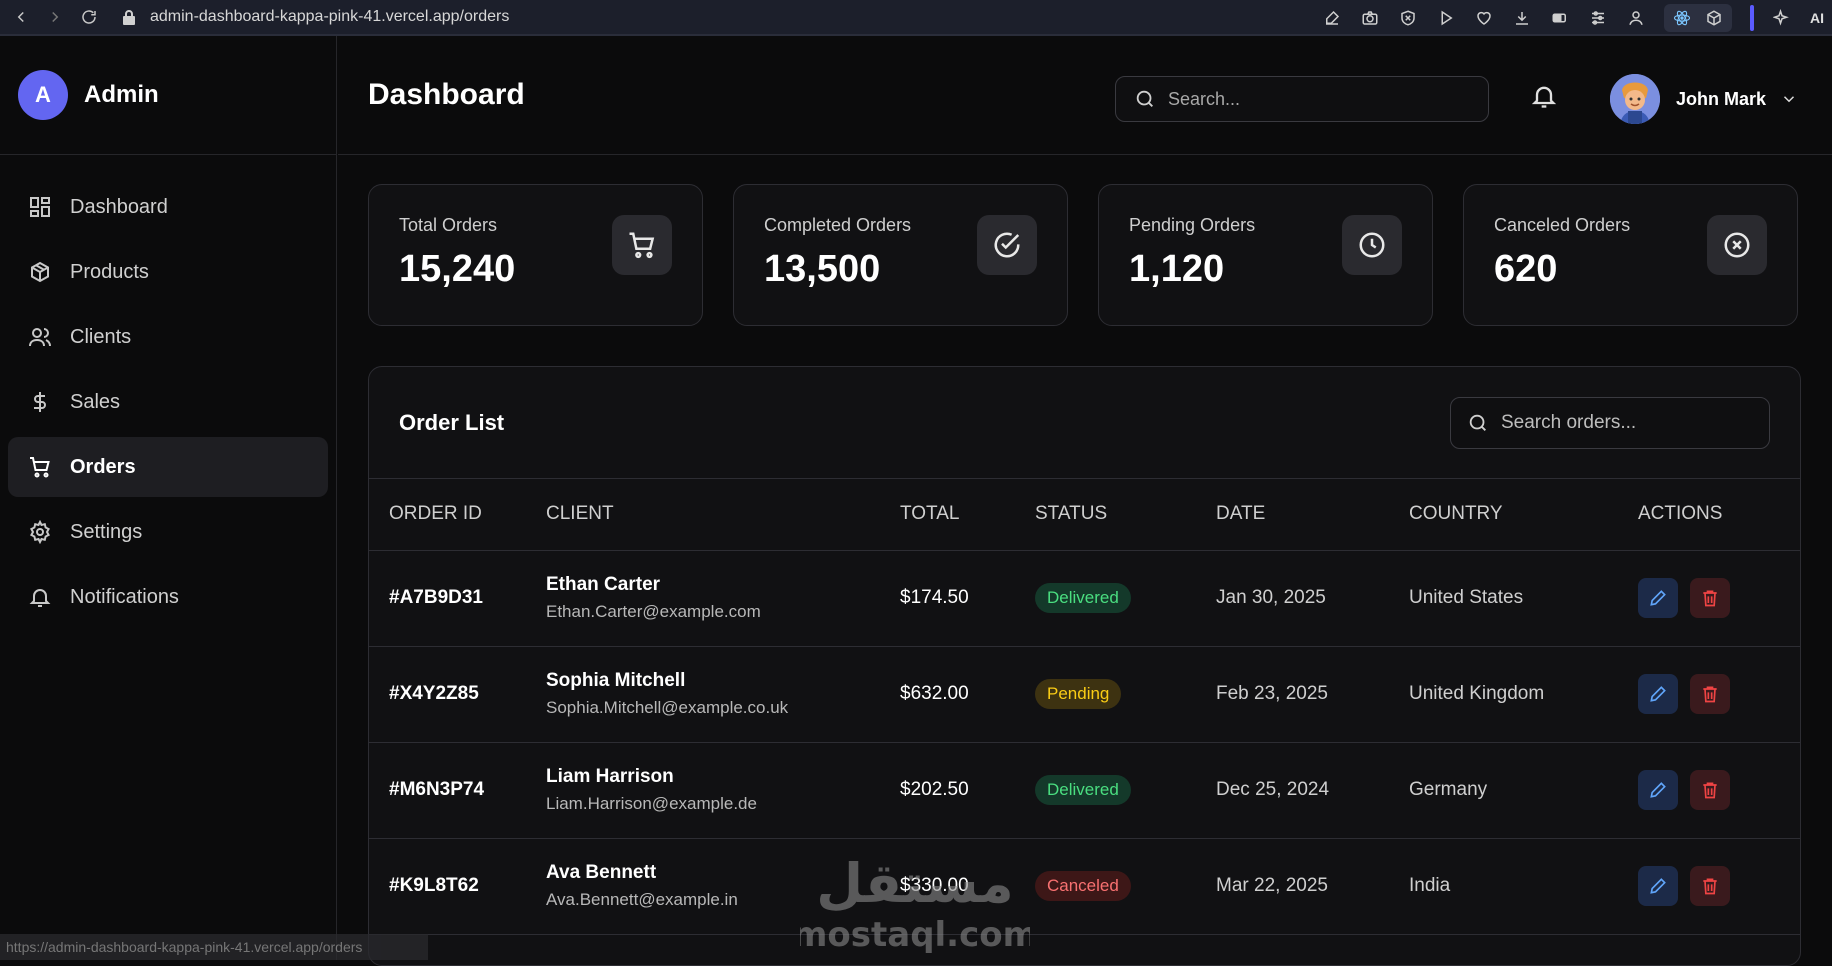  What do you see at coordinates (168, 272) in the screenshot?
I see `sidebar-item-products: Products` at bounding box center [168, 272].